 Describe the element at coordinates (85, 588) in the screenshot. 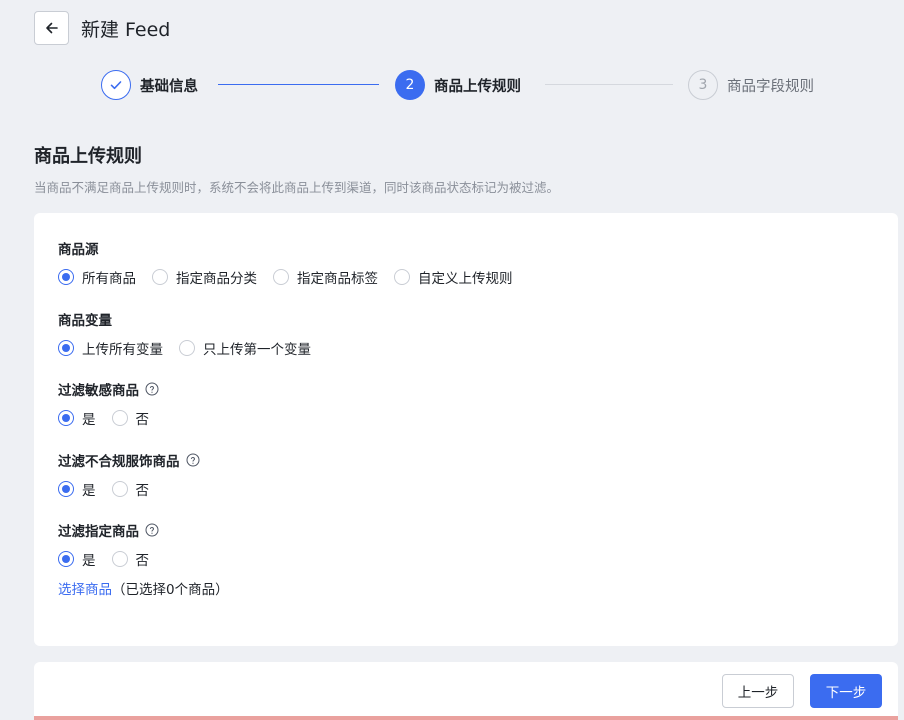

I see `select-products-link: 选择商品` at that location.